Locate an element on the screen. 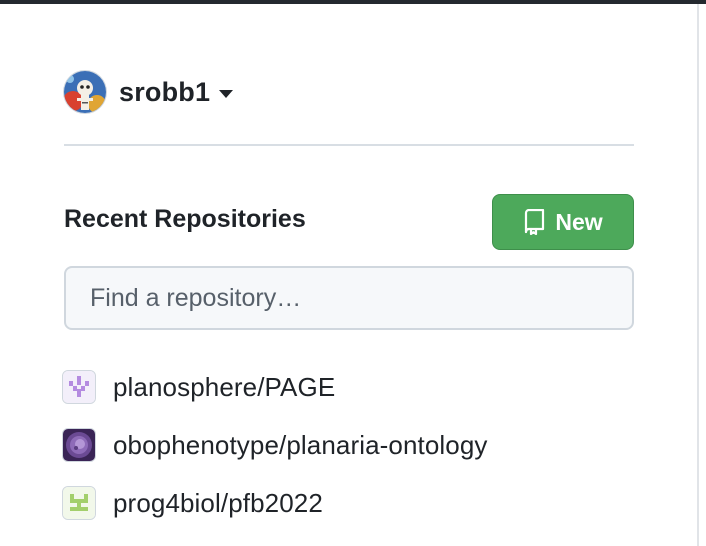 The image size is (706, 546). content-right-border is located at coordinates (698, 275).